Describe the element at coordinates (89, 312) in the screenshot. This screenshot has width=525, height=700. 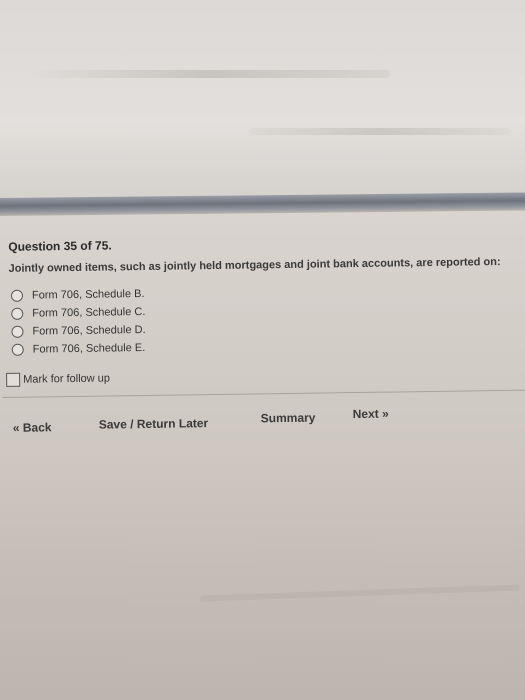
I see `answer-option-label: Form 706, Schedule C.` at that location.